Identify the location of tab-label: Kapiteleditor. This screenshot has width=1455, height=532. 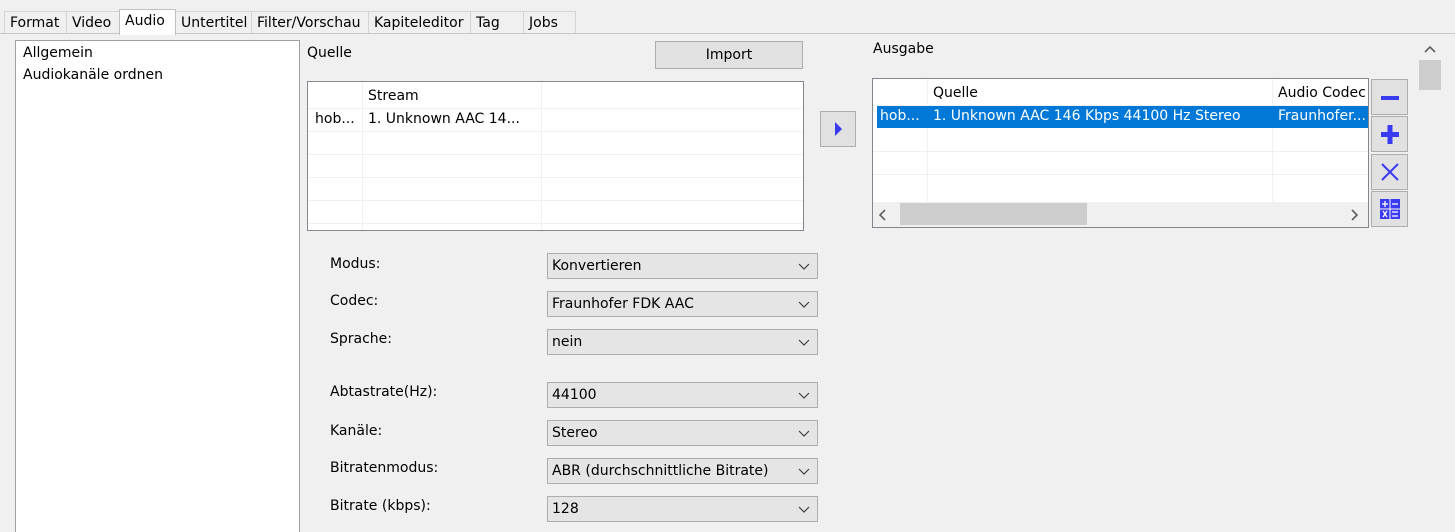
(419, 23).